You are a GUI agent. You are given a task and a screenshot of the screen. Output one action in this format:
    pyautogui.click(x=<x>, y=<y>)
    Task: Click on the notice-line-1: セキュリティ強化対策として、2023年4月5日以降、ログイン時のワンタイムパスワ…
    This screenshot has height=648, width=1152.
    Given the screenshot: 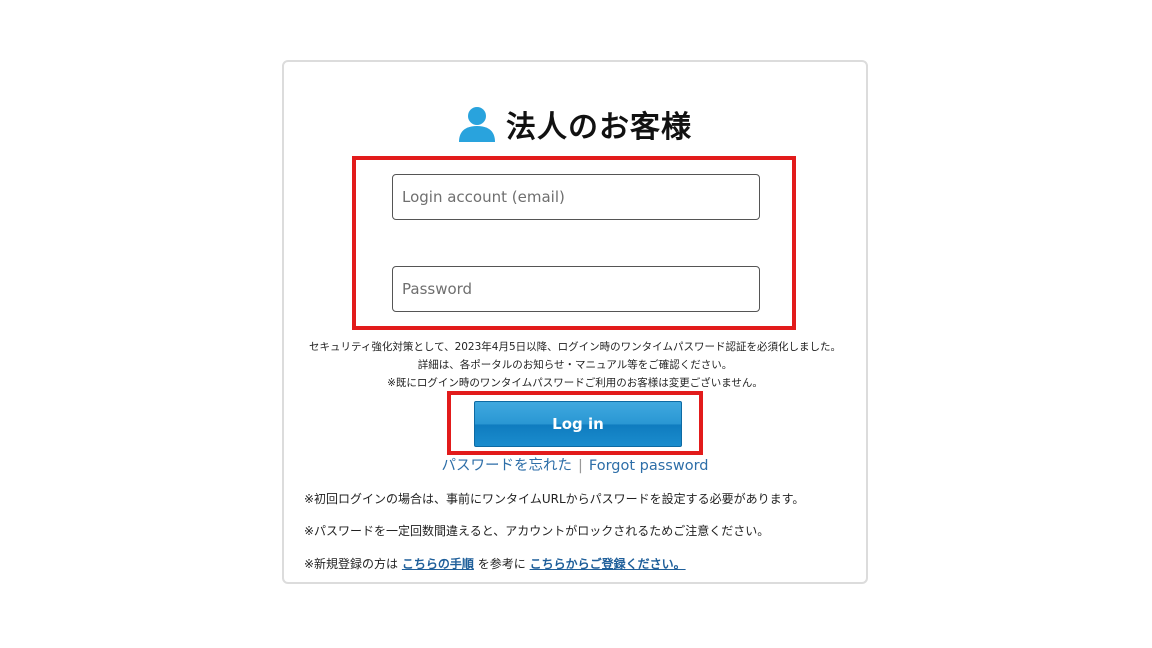 What is the action you would take?
    pyautogui.click(x=575, y=347)
    